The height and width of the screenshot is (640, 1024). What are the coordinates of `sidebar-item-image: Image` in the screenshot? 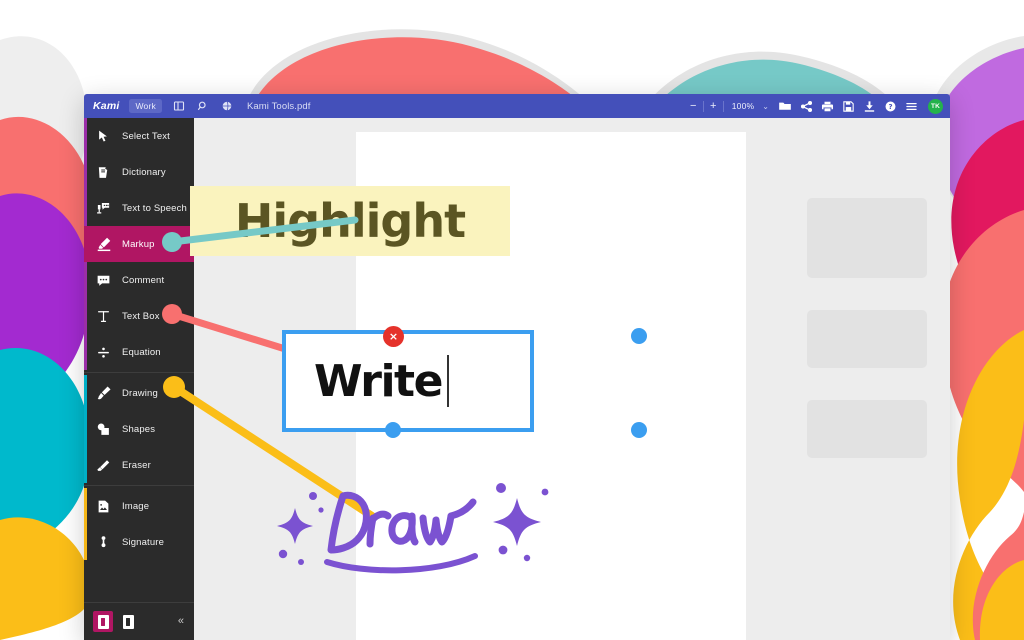 It's located at (139, 506).